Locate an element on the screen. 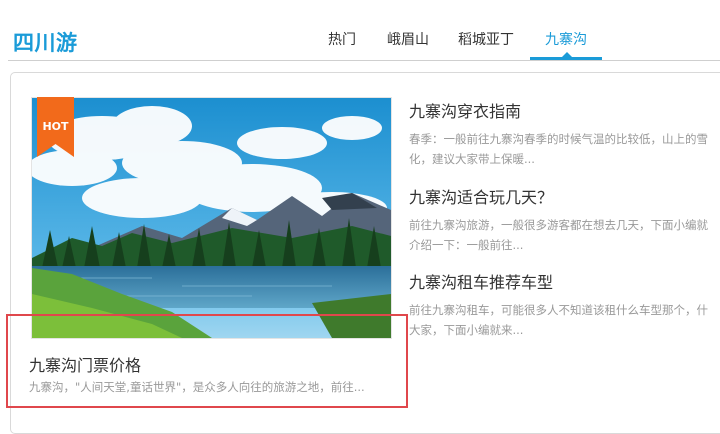 Image resolution: width=720 pixels, height=434 pixels. feature-title: 九寨沟门票价格 is located at coordinates (85, 364).